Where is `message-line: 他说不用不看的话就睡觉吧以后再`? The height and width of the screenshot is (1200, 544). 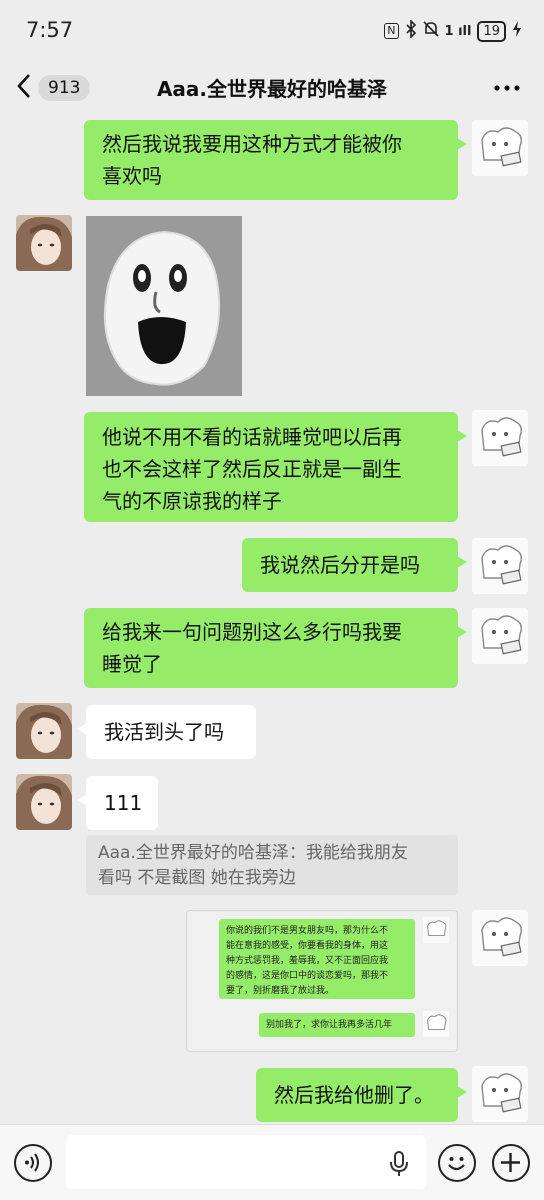
message-line: 他说不用不看的话就睡觉吧以后再 is located at coordinates (252, 437).